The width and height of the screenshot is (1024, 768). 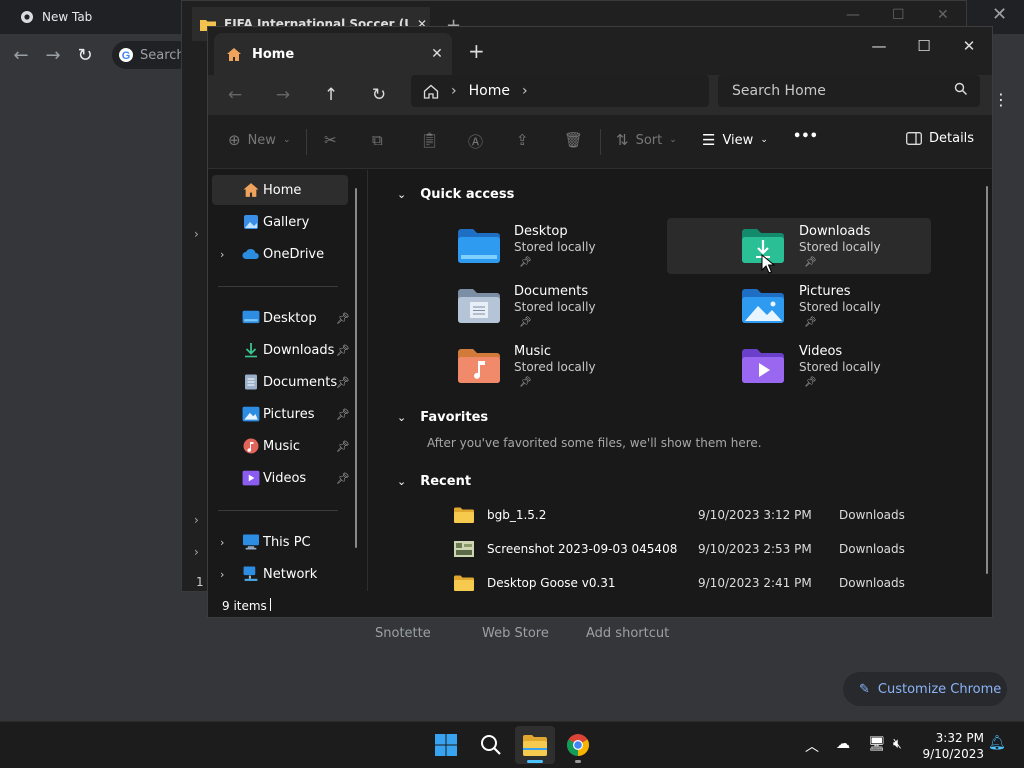 What do you see at coordinates (281, 382) in the screenshot?
I see `sidebar-item-documents: Documents 📌︎` at bounding box center [281, 382].